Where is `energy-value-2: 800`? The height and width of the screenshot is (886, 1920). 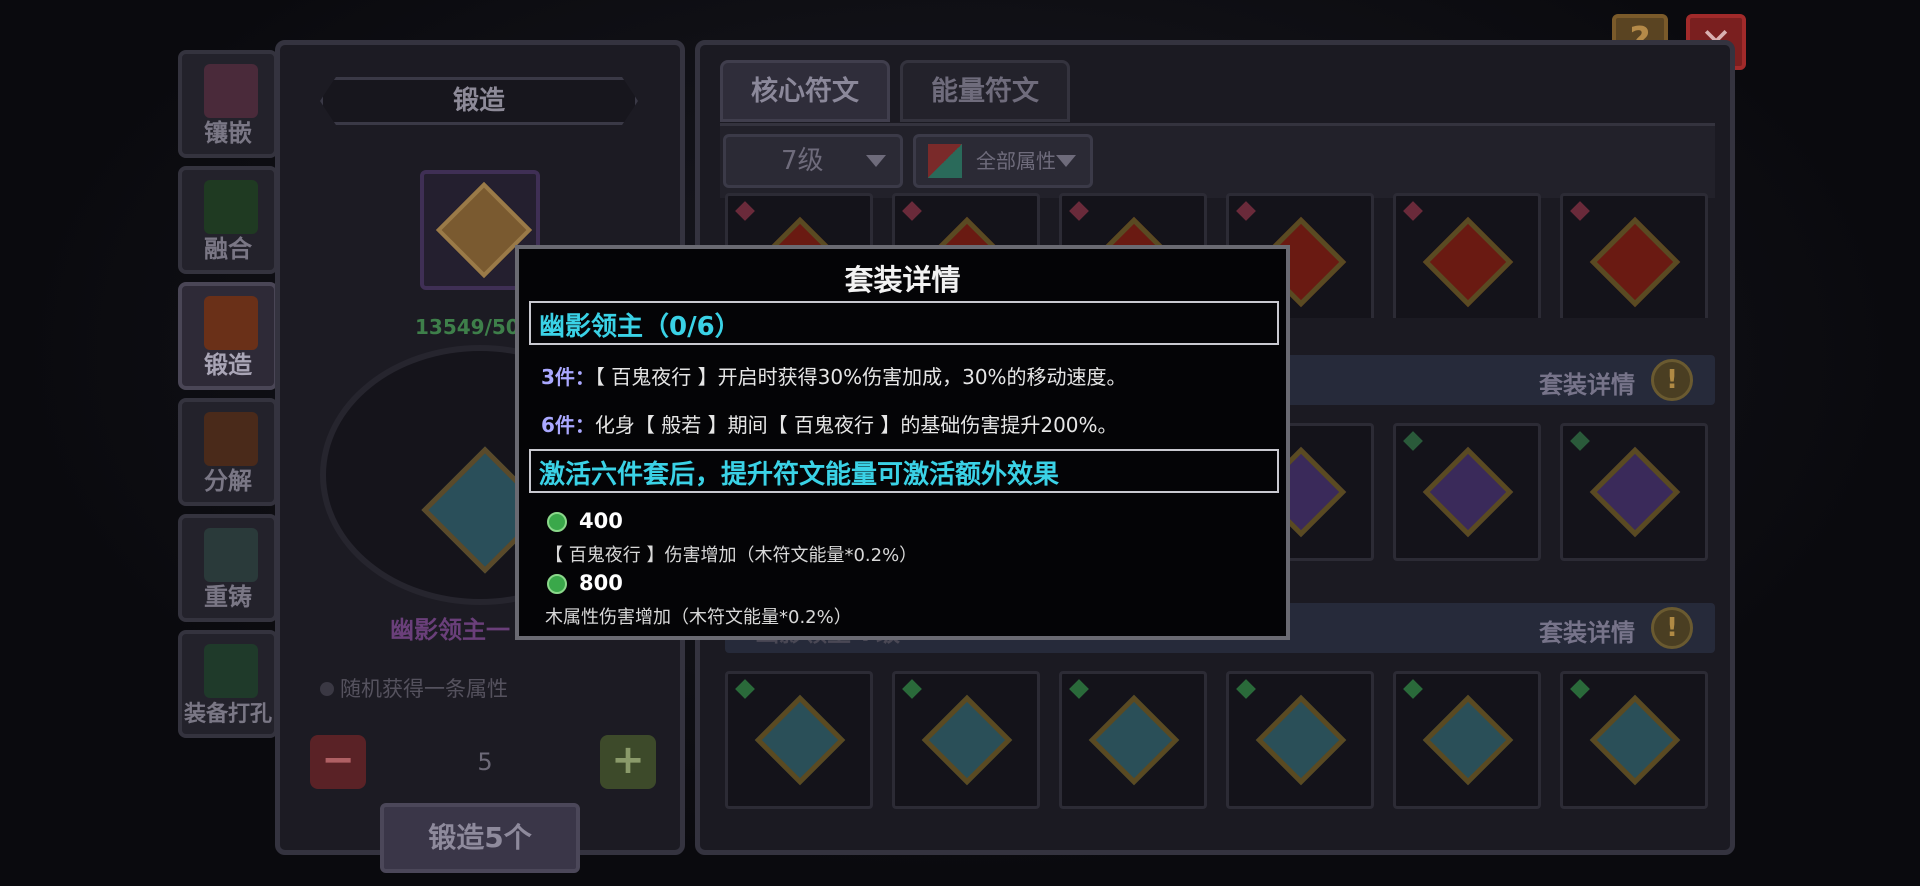
energy-value-2: 800 is located at coordinates (601, 583).